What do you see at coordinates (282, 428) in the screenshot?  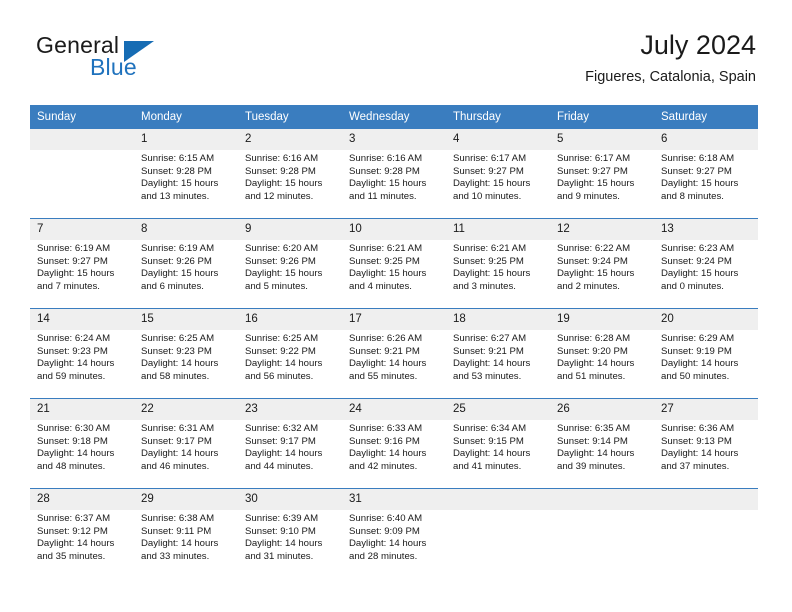 I see `day-detail-line: Sunrise: 6:32 AM` at bounding box center [282, 428].